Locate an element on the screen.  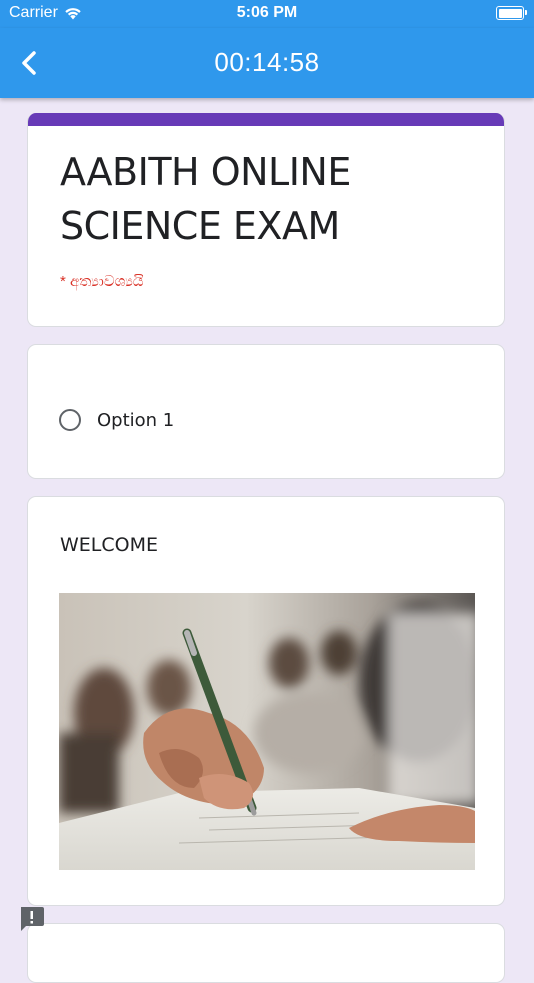
welcome-heading: WELCOME is located at coordinates (109, 545).